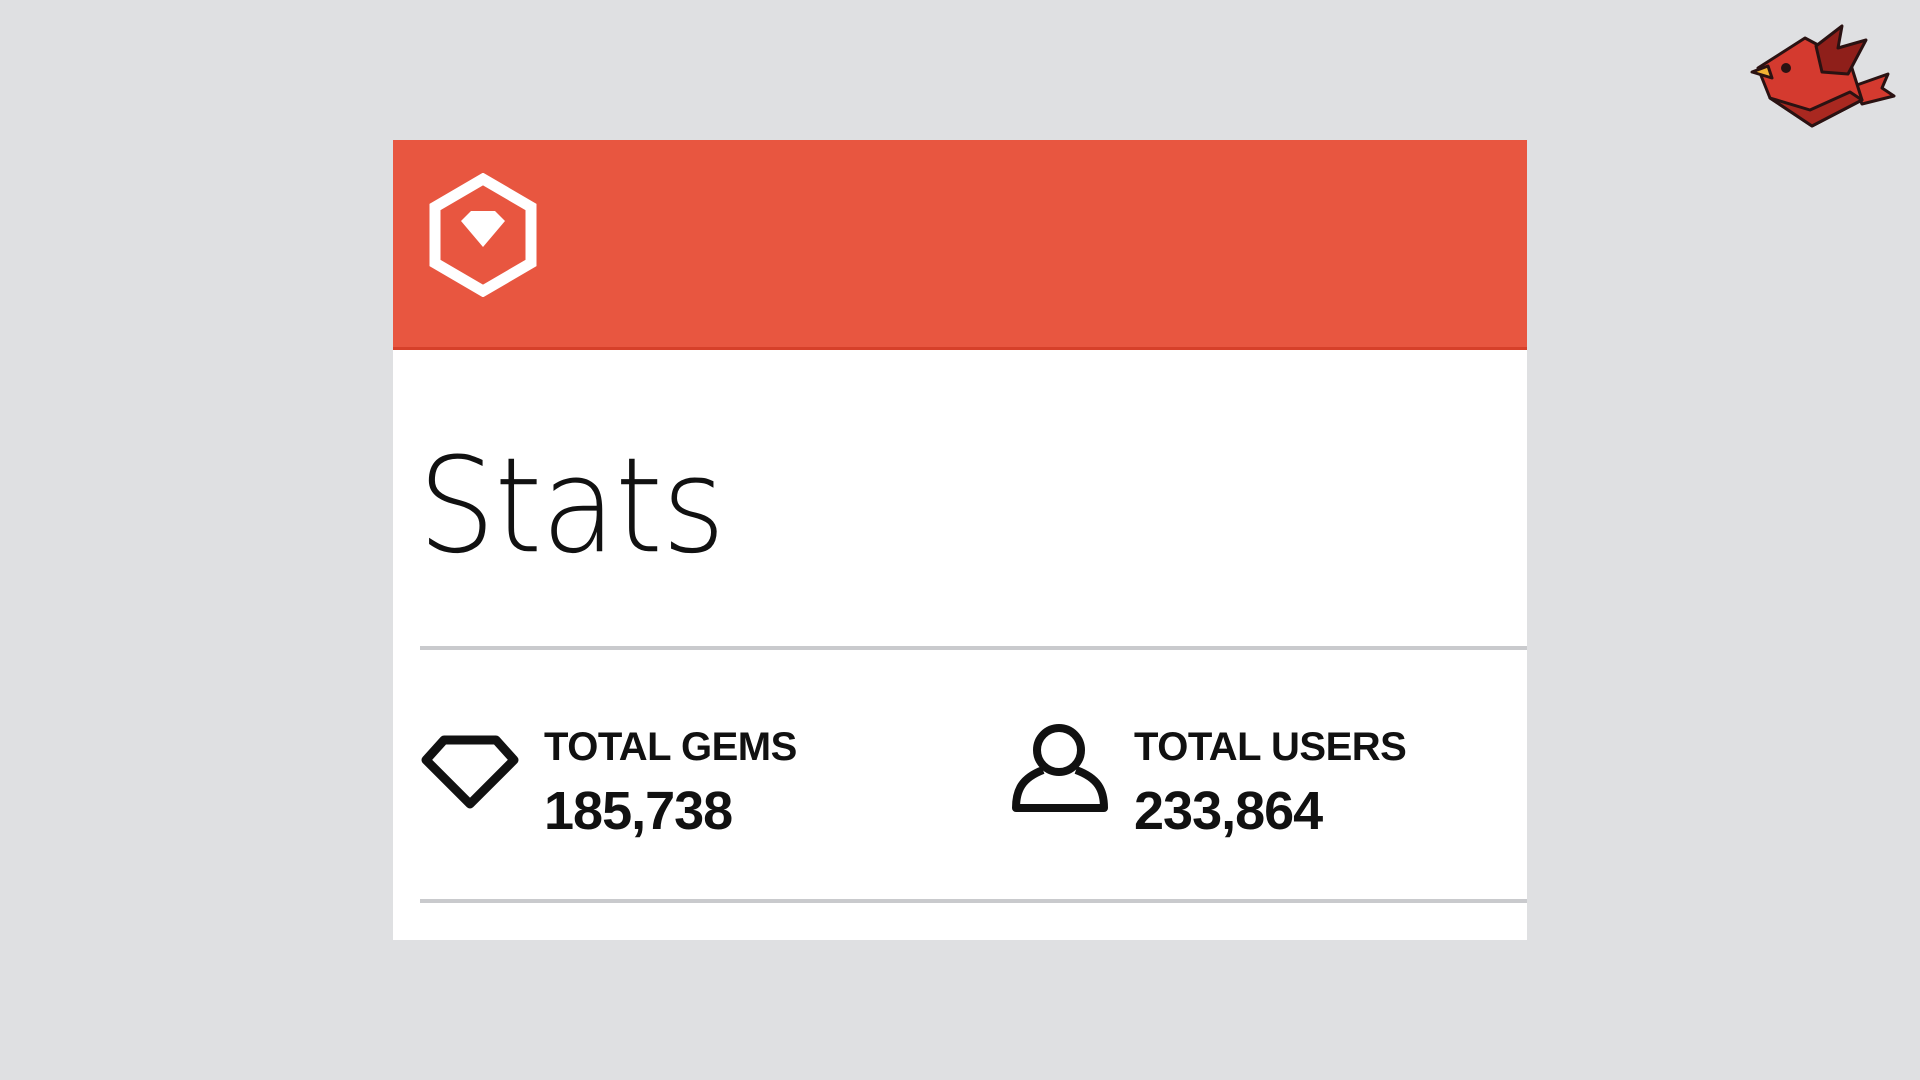 The image size is (1920, 1080). I want to click on stat-label: TOTAL USERS, so click(1270, 747).